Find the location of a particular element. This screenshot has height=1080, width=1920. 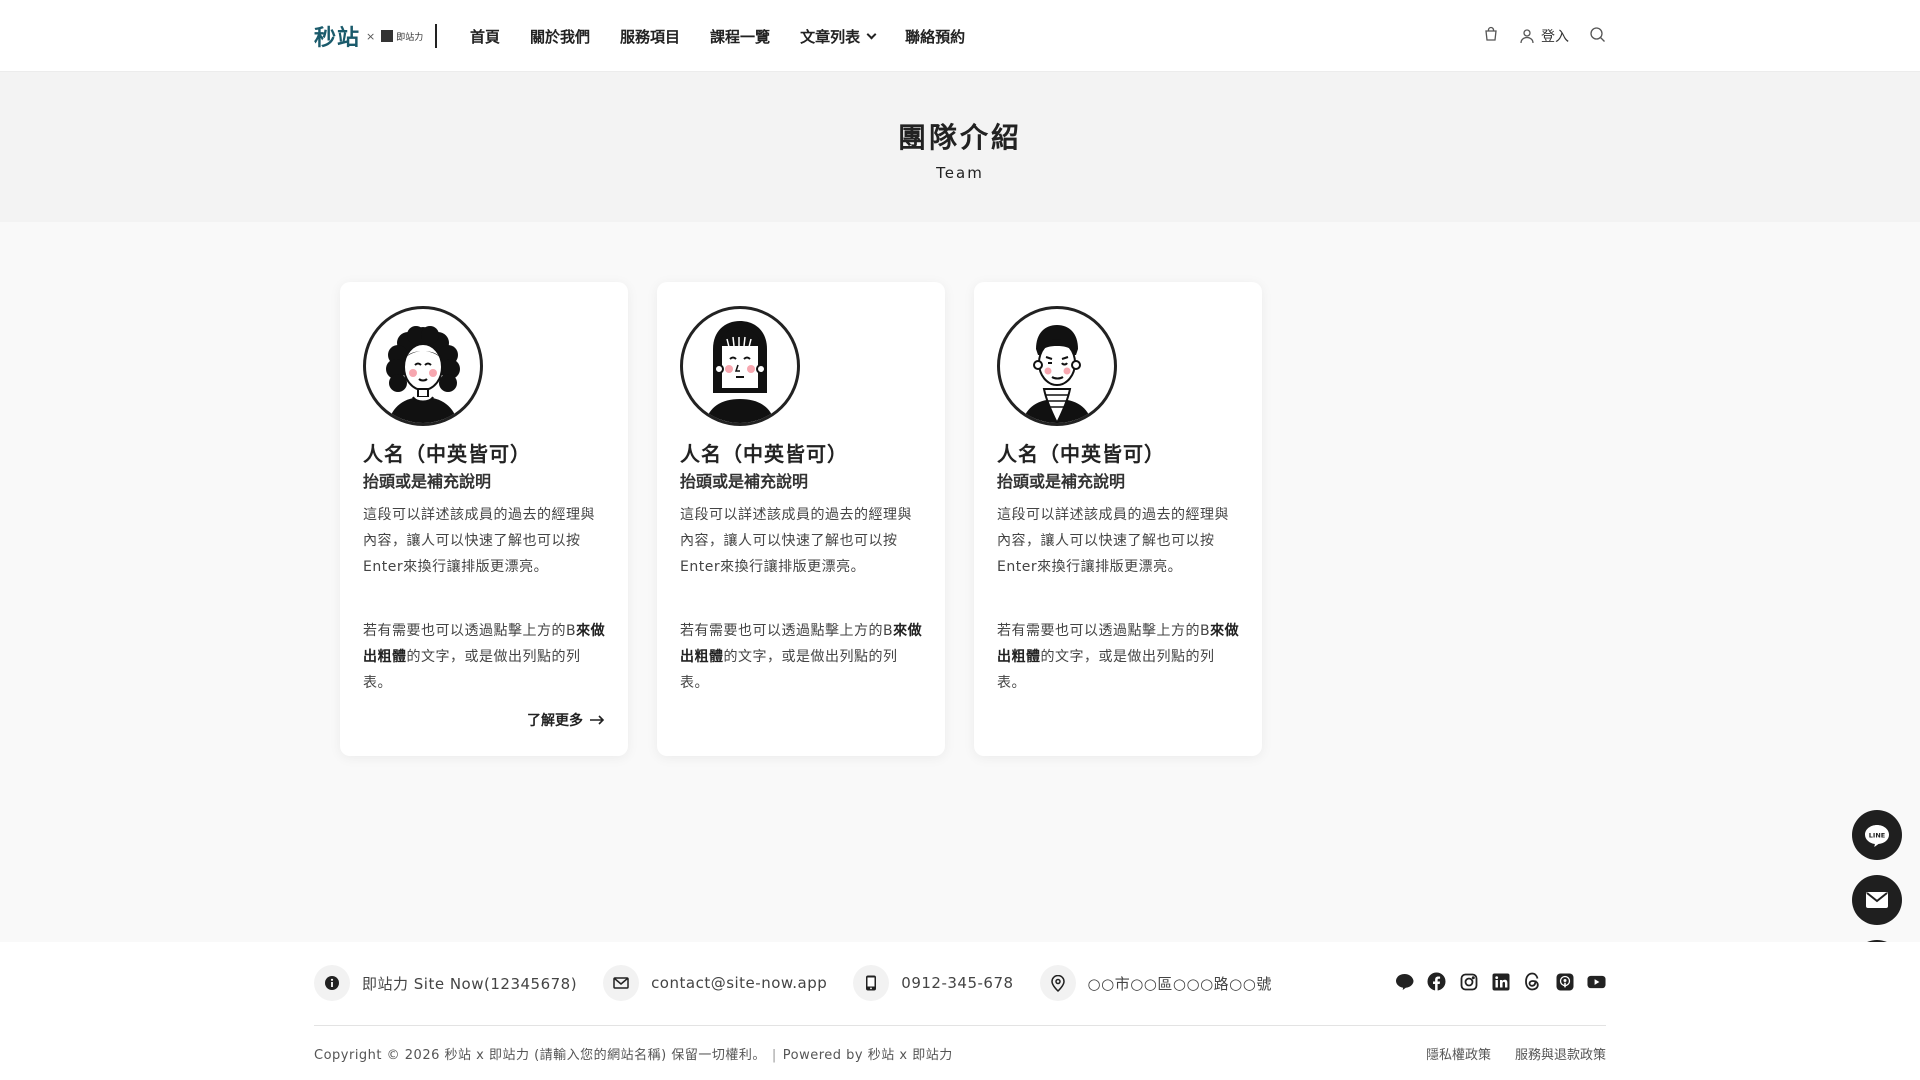

nav-label: 聯絡預約 is located at coordinates (935, 36).